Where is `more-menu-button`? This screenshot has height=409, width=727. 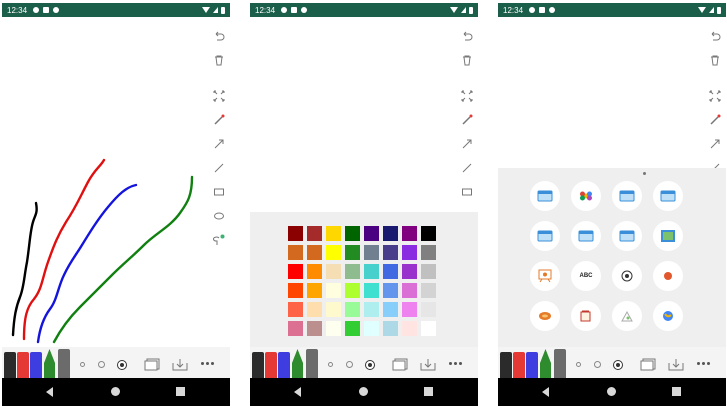 more-menu-button is located at coordinates (455, 363).